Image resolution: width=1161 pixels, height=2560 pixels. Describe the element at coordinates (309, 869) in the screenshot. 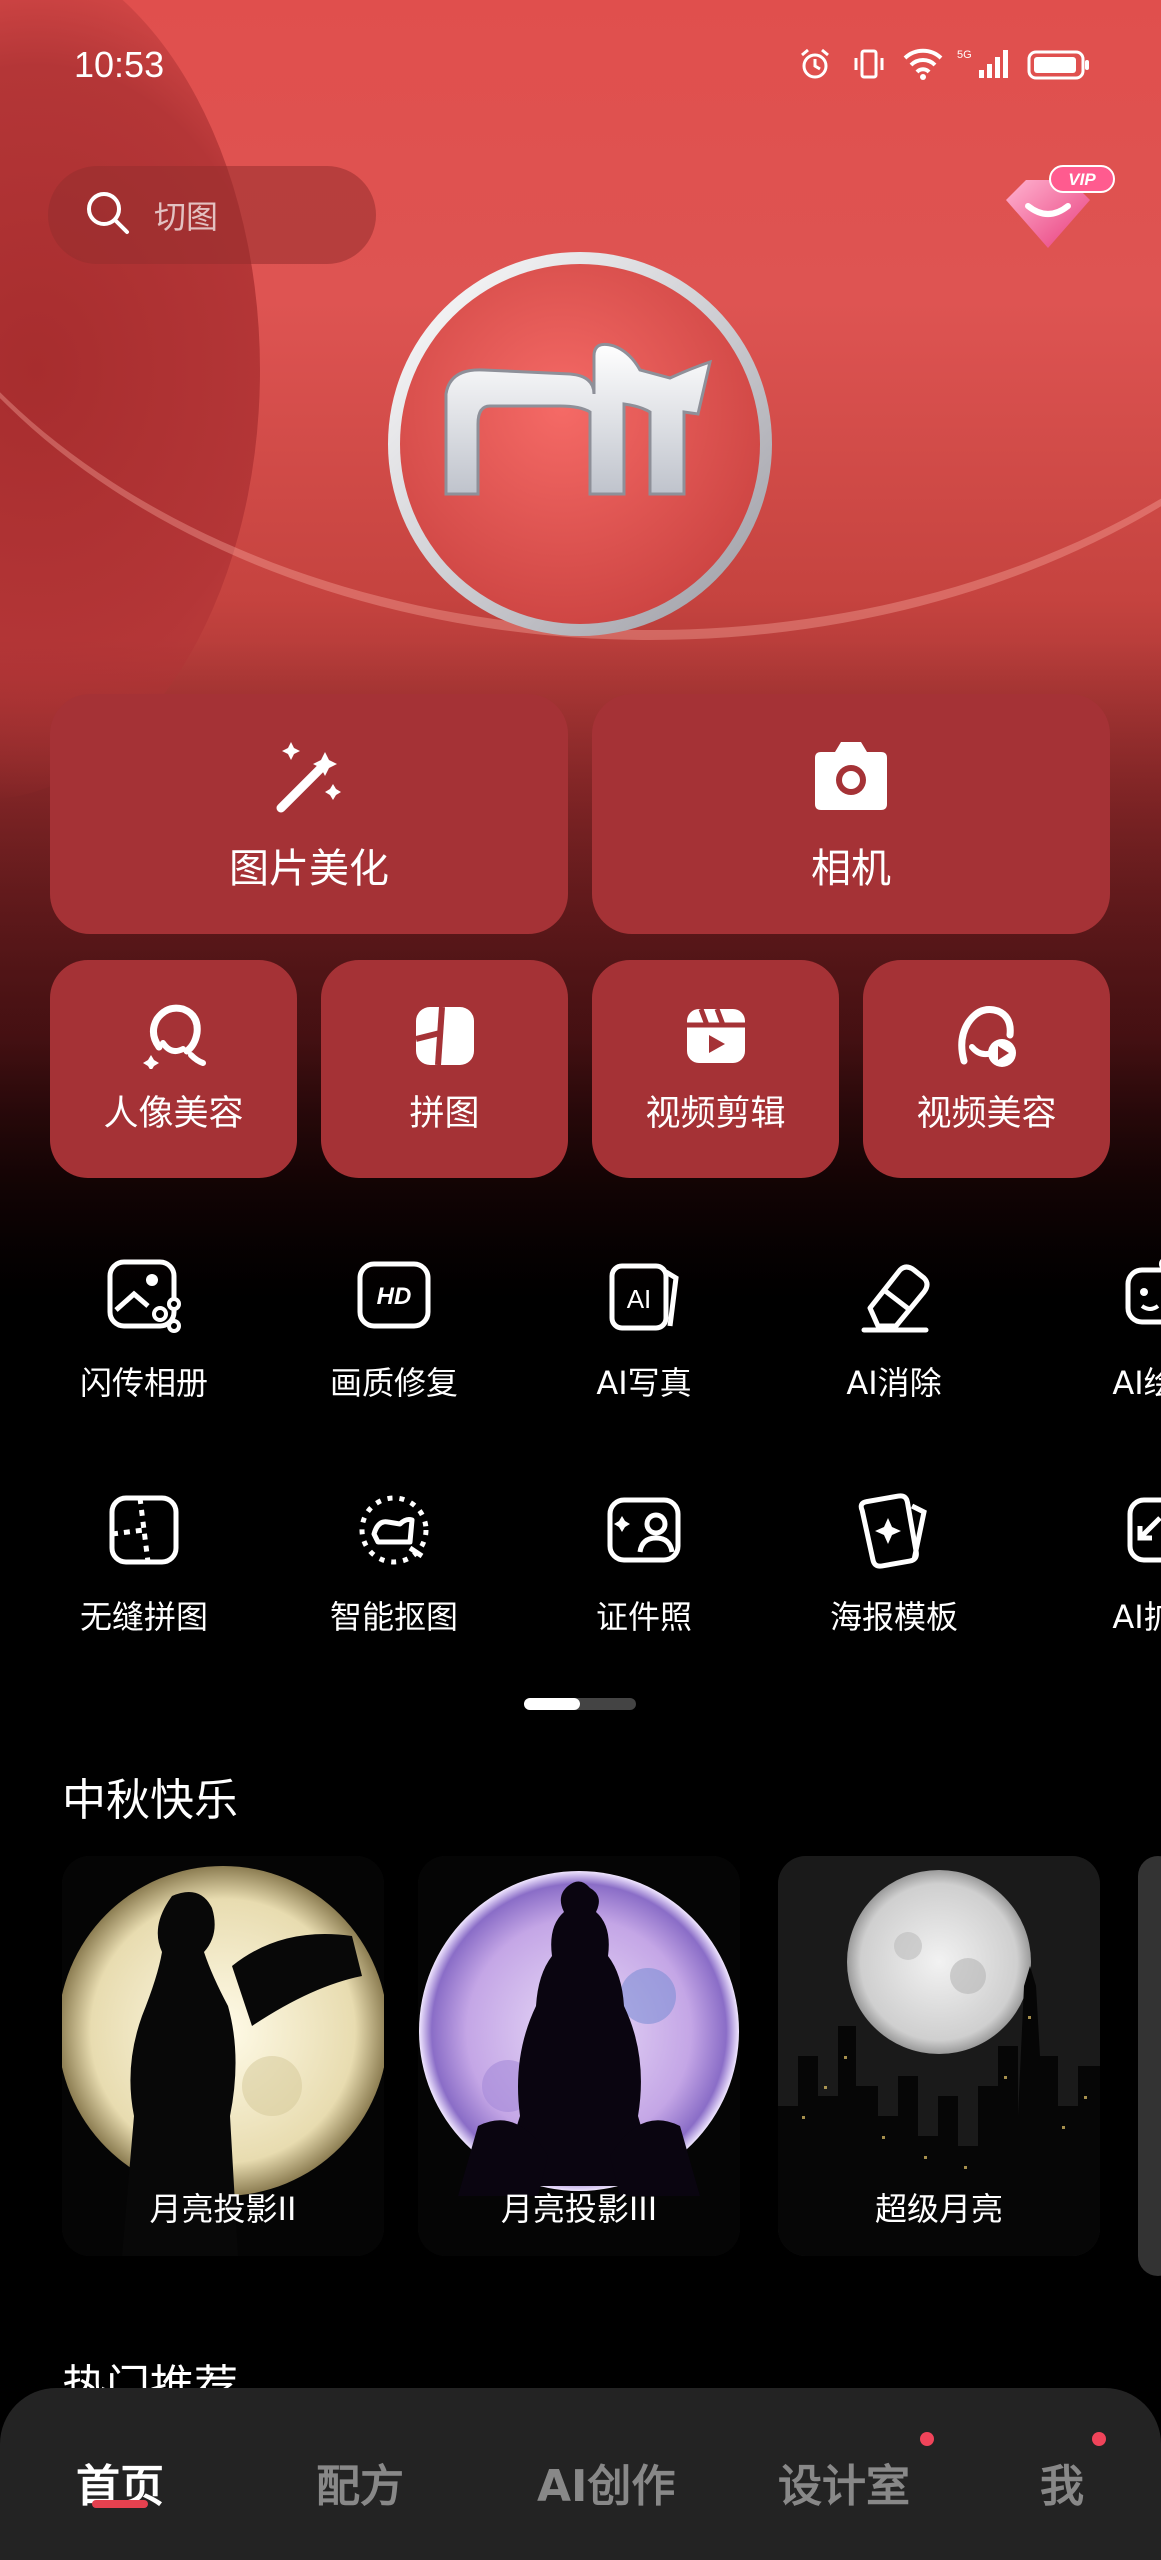

I see `photo-beautify-label: 图片美化` at that location.